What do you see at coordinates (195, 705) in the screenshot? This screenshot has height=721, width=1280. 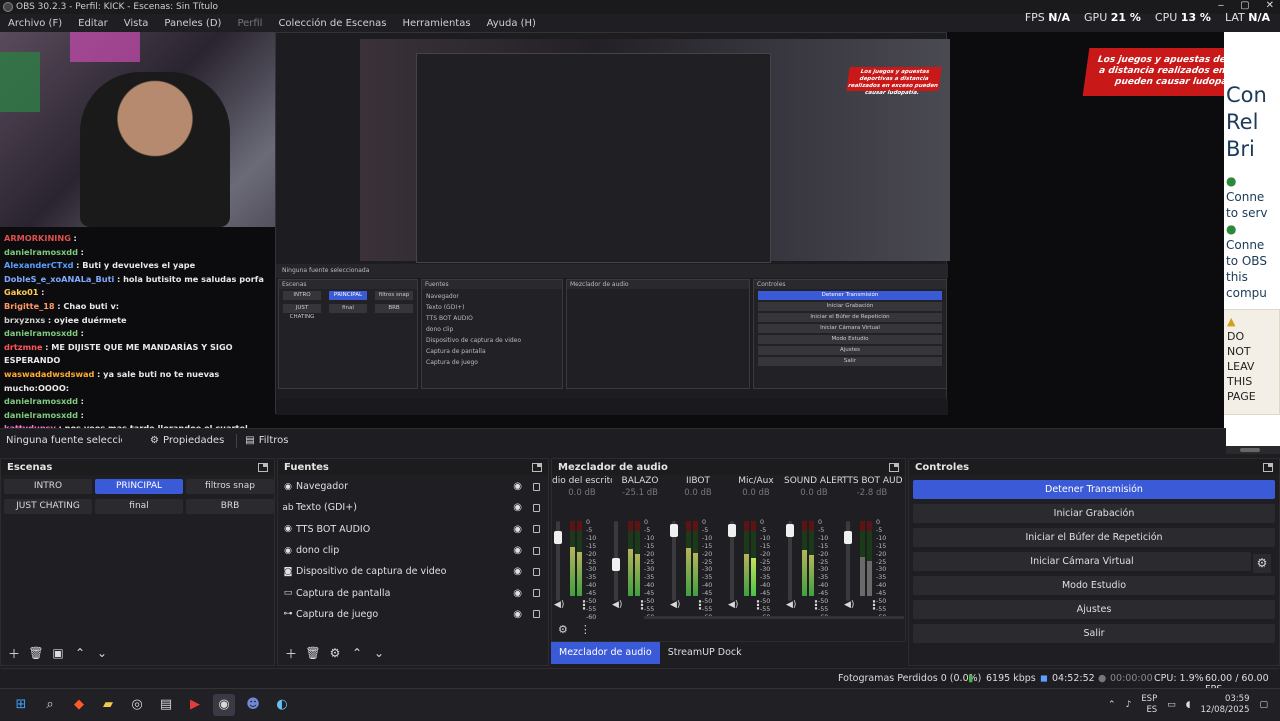 I see `media-icon: ▶` at bounding box center [195, 705].